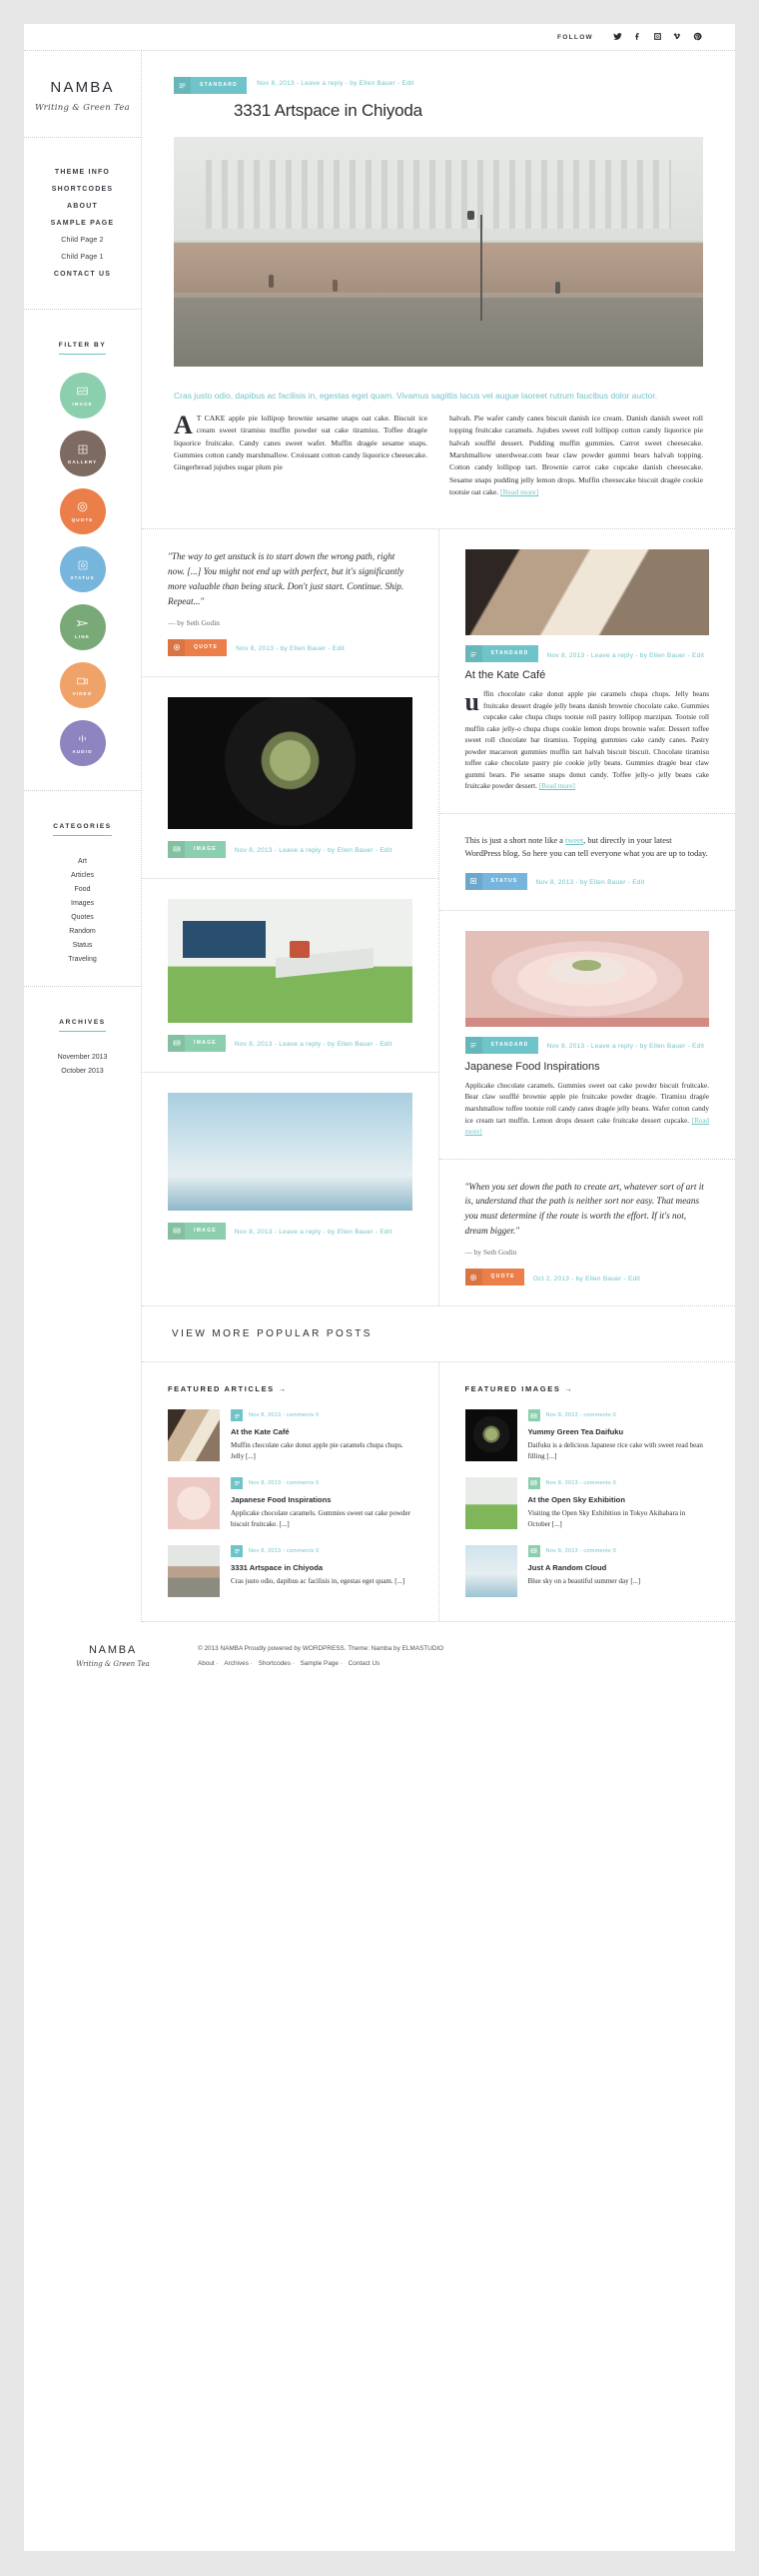 Image resolution: width=759 pixels, height=2576 pixels. Describe the element at coordinates (83, 685) in the screenshot. I see `filter-video: VIDEO` at that location.